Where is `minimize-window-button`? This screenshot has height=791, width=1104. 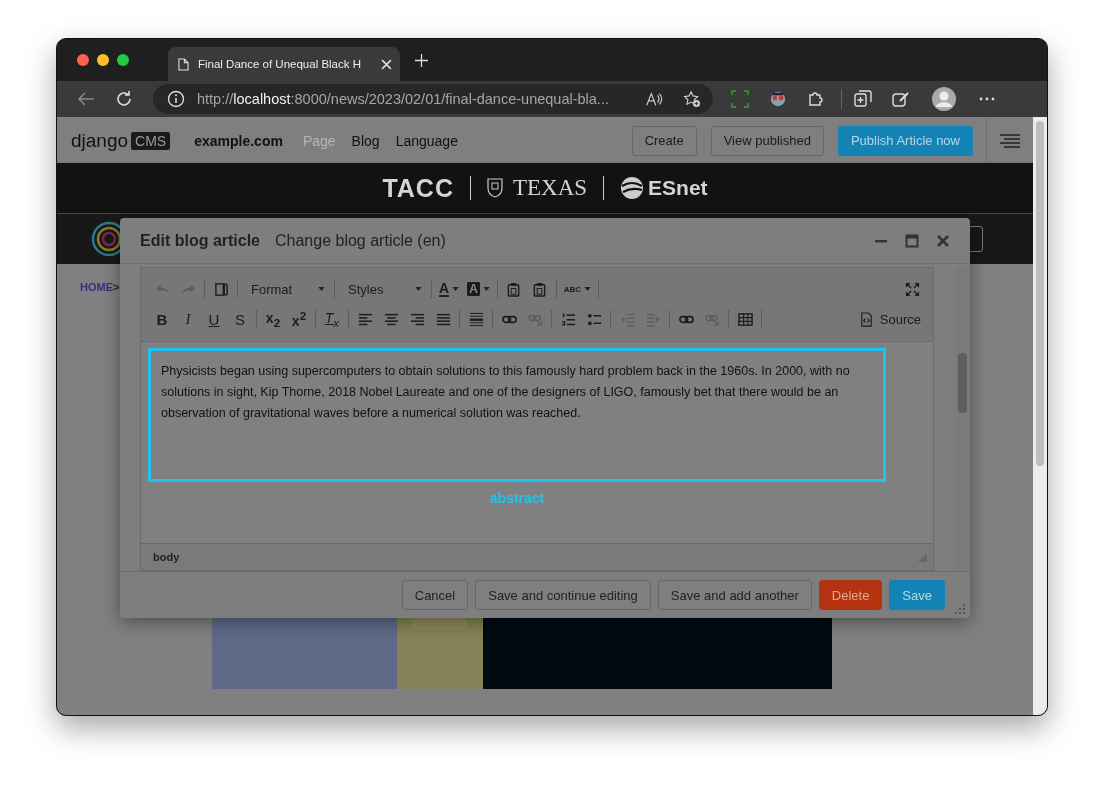
minimize-window-button is located at coordinates (103, 60).